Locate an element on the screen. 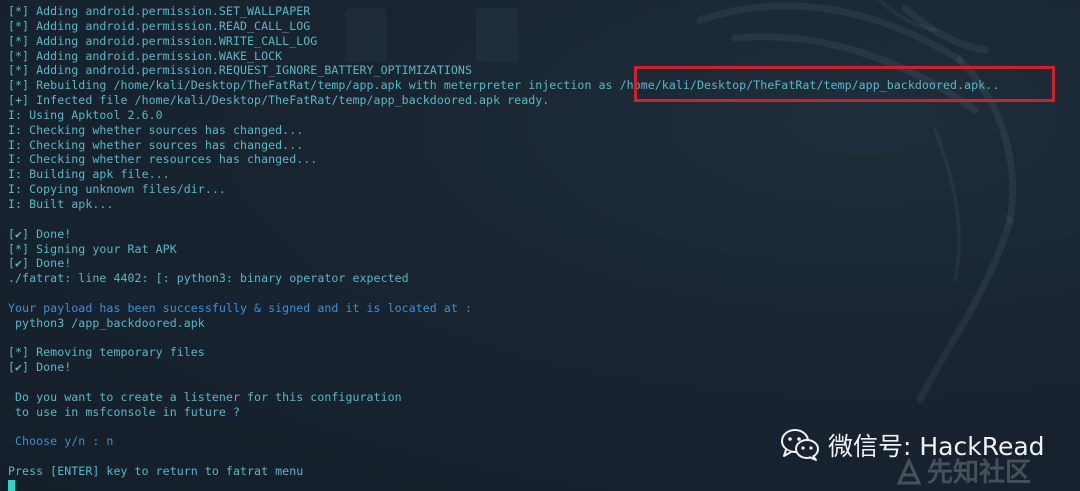 The height and width of the screenshot is (491, 1080). xianzhi-logo-icon is located at coordinates (909, 470).